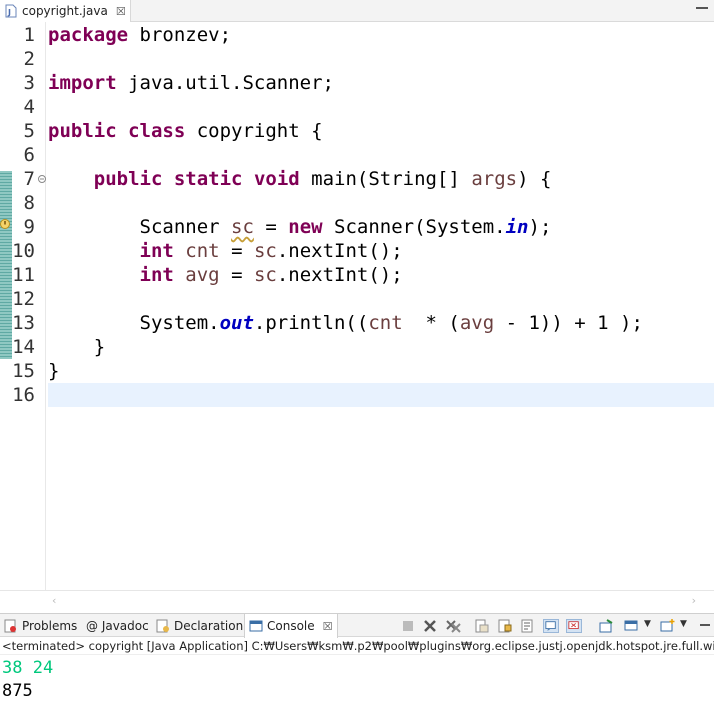 The image size is (714, 717). What do you see at coordinates (381, 395) in the screenshot?
I see `current-line-highlight` at bounding box center [381, 395].